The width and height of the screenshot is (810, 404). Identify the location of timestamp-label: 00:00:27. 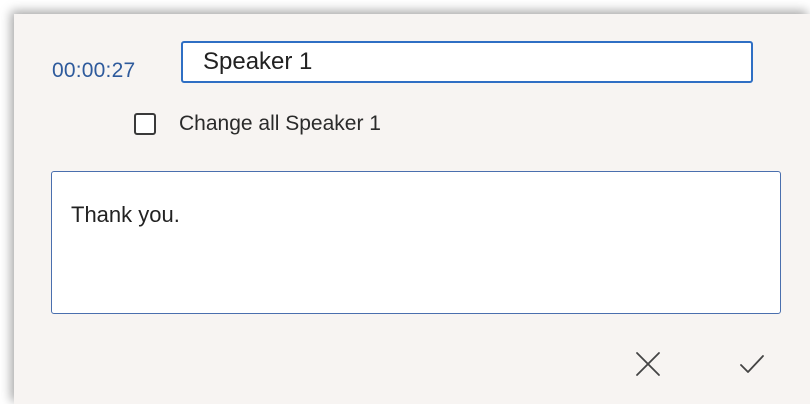
(93, 71).